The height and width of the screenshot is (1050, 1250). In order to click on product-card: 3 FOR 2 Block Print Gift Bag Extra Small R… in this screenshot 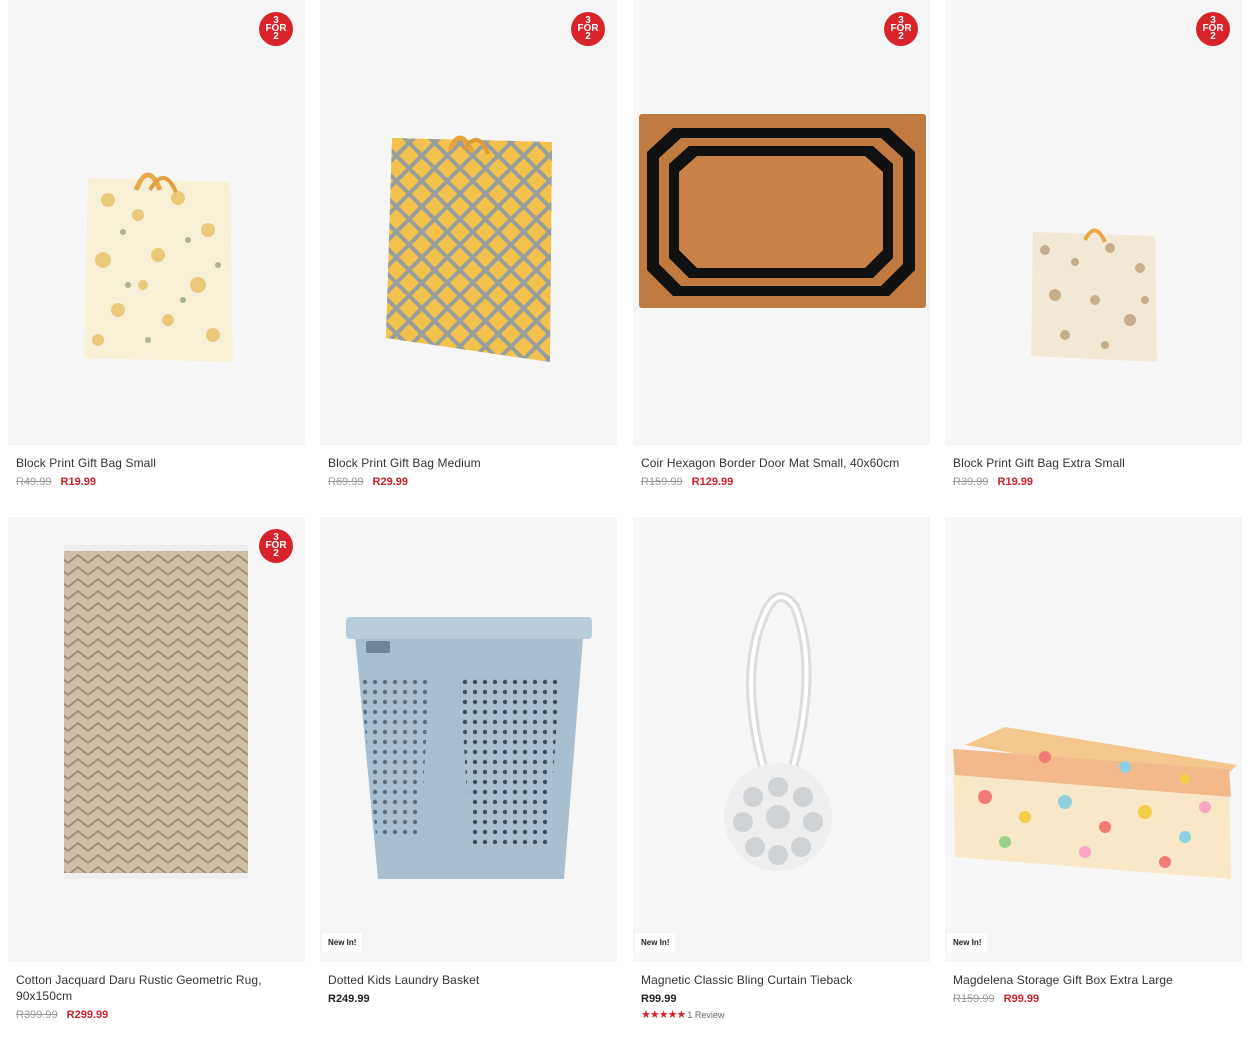, I will do `click(1093, 244)`.